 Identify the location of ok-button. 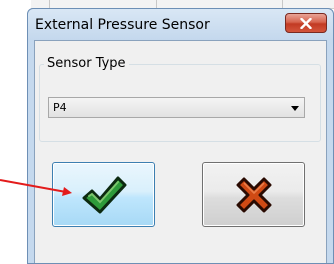
(103, 194).